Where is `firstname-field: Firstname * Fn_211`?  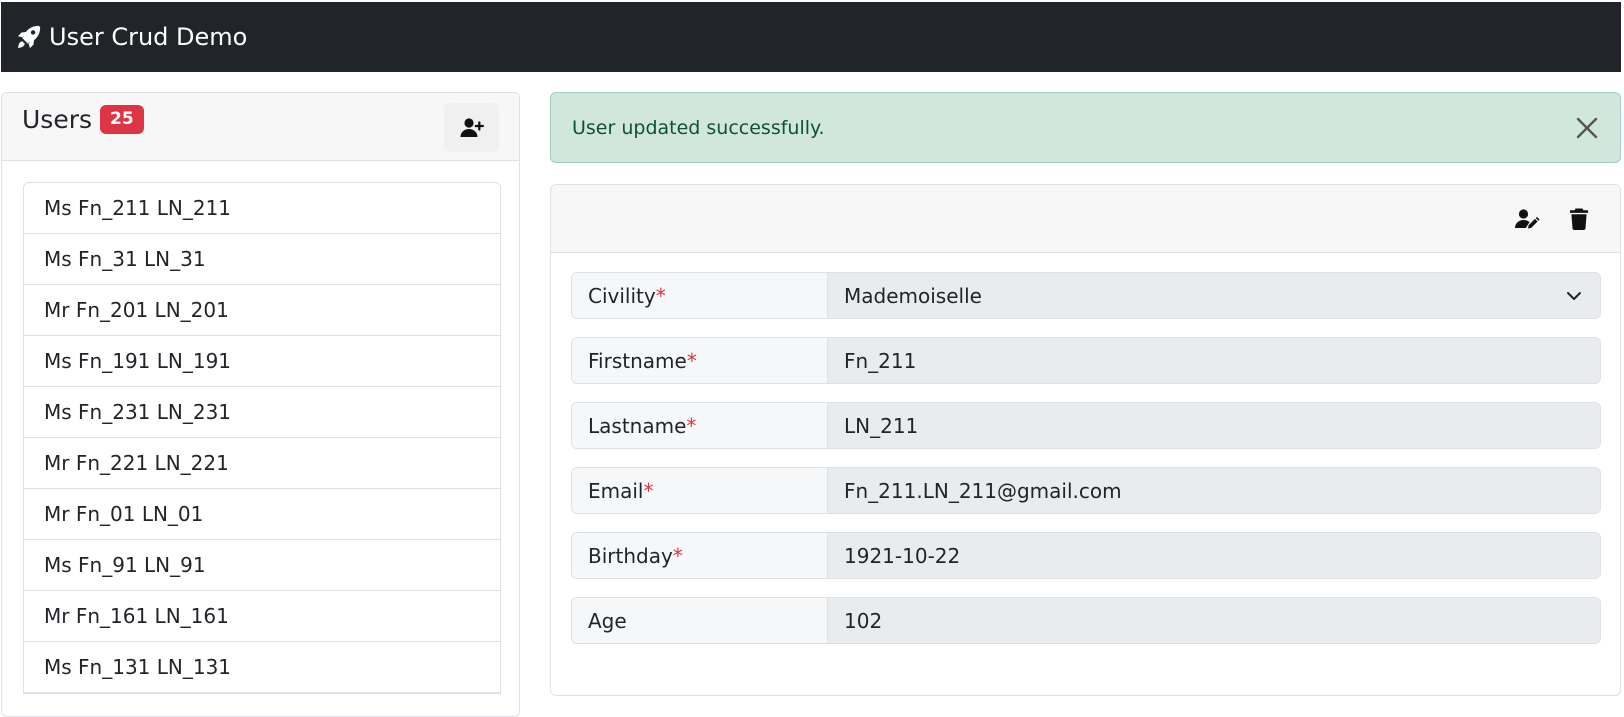
firstname-field: Firstname * Fn_211 is located at coordinates (1086, 360).